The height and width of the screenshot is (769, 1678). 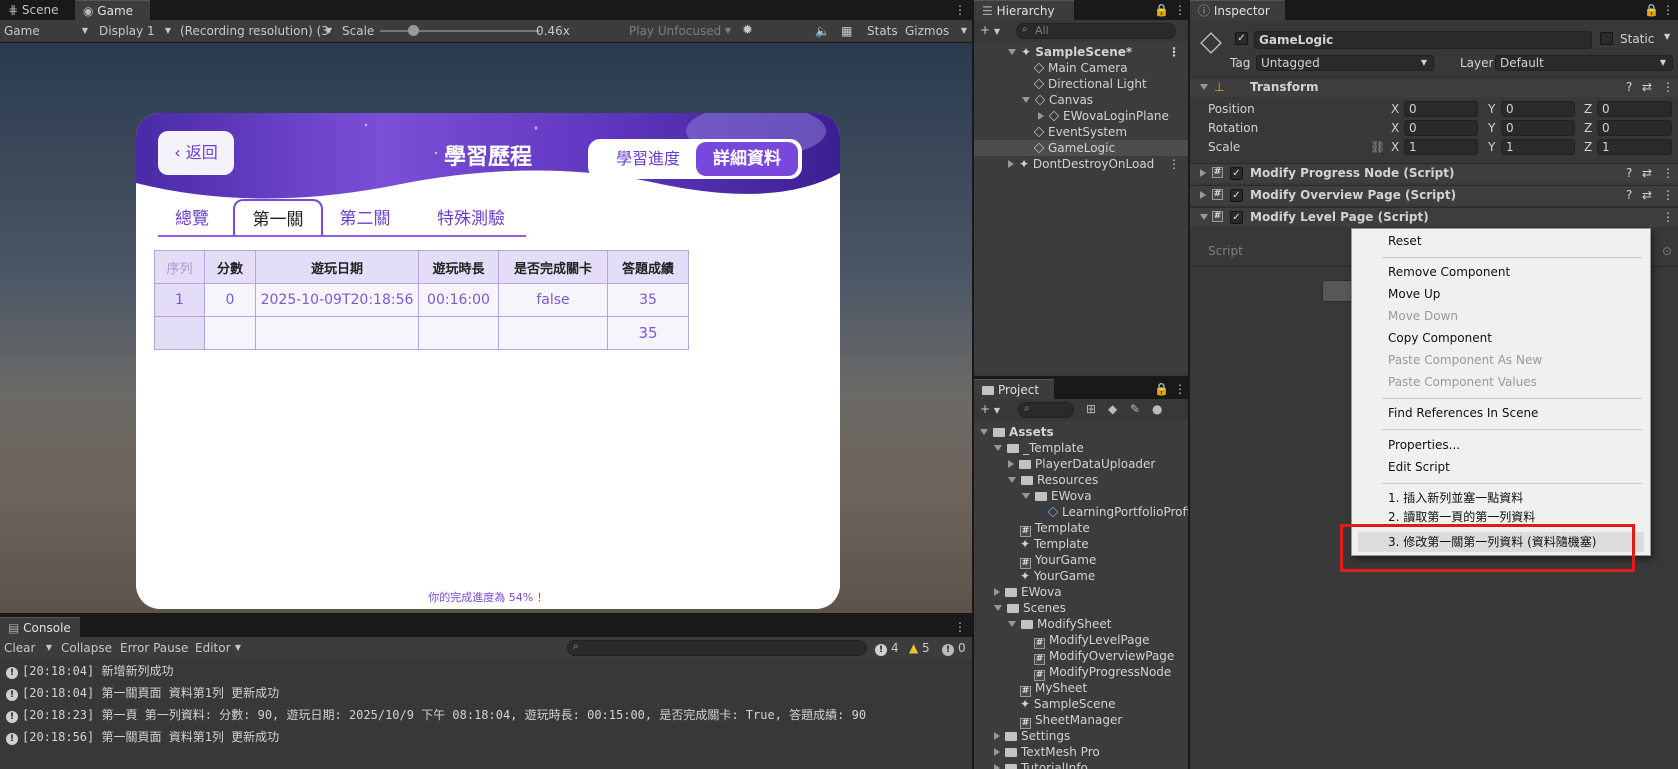 I want to click on level-tab-level1: 第一關, so click(x=278, y=218).